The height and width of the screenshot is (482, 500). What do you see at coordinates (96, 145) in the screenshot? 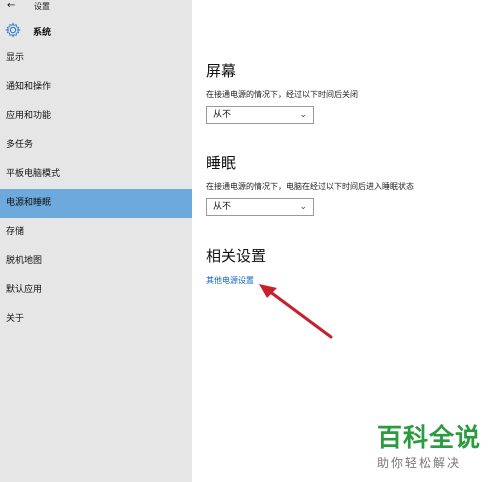
I see `sidebar-item-multitasking: 多任务` at bounding box center [96, 145].